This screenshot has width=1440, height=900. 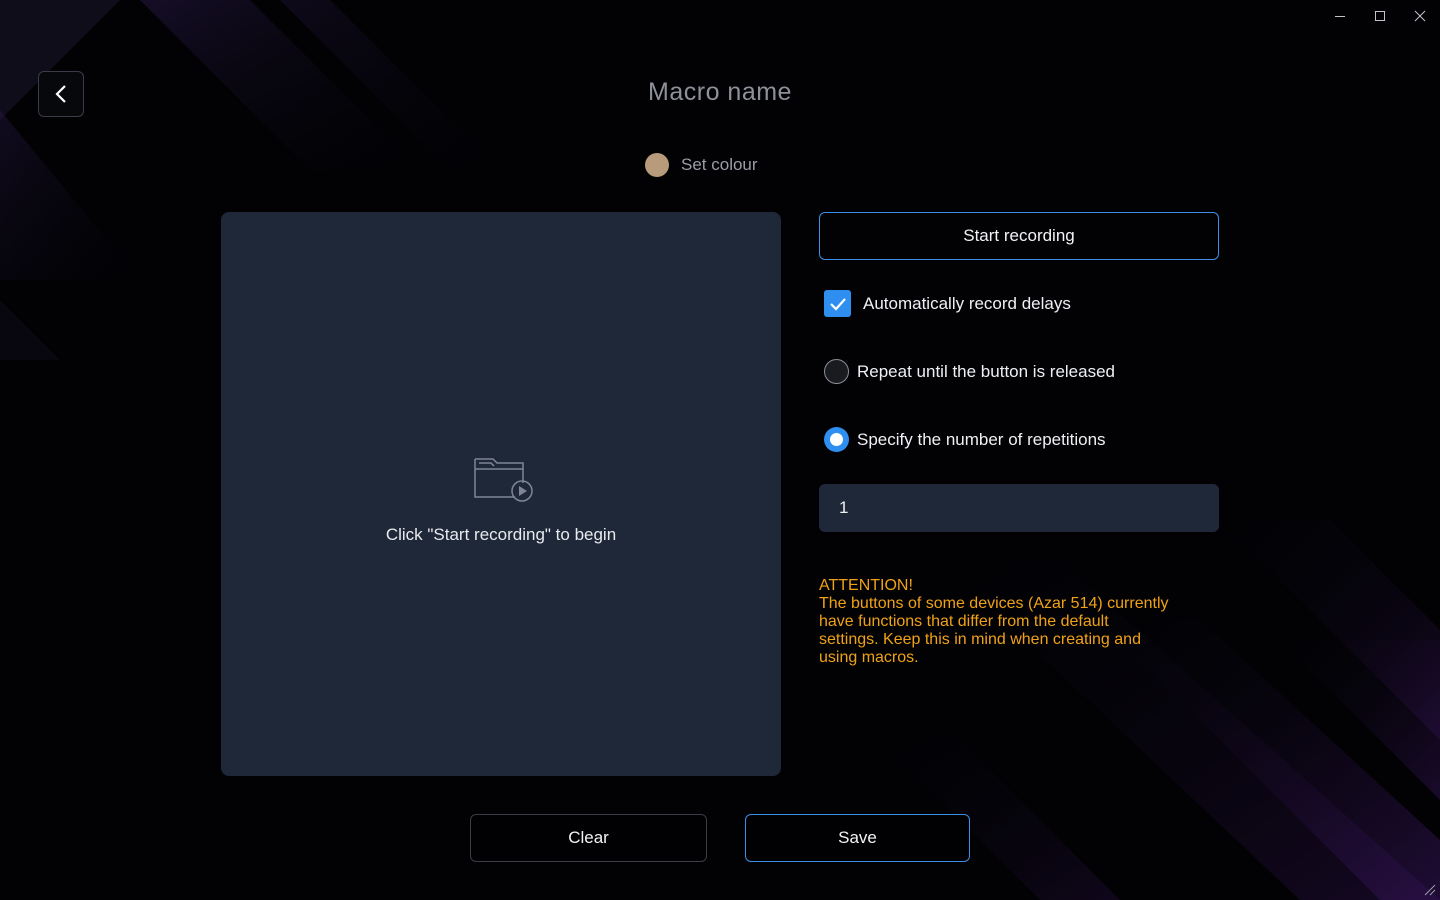 What do you see at coordinates (1019, 508) in the screenshot?
I see `repetitions-input` at bounding box center [1019, 508].